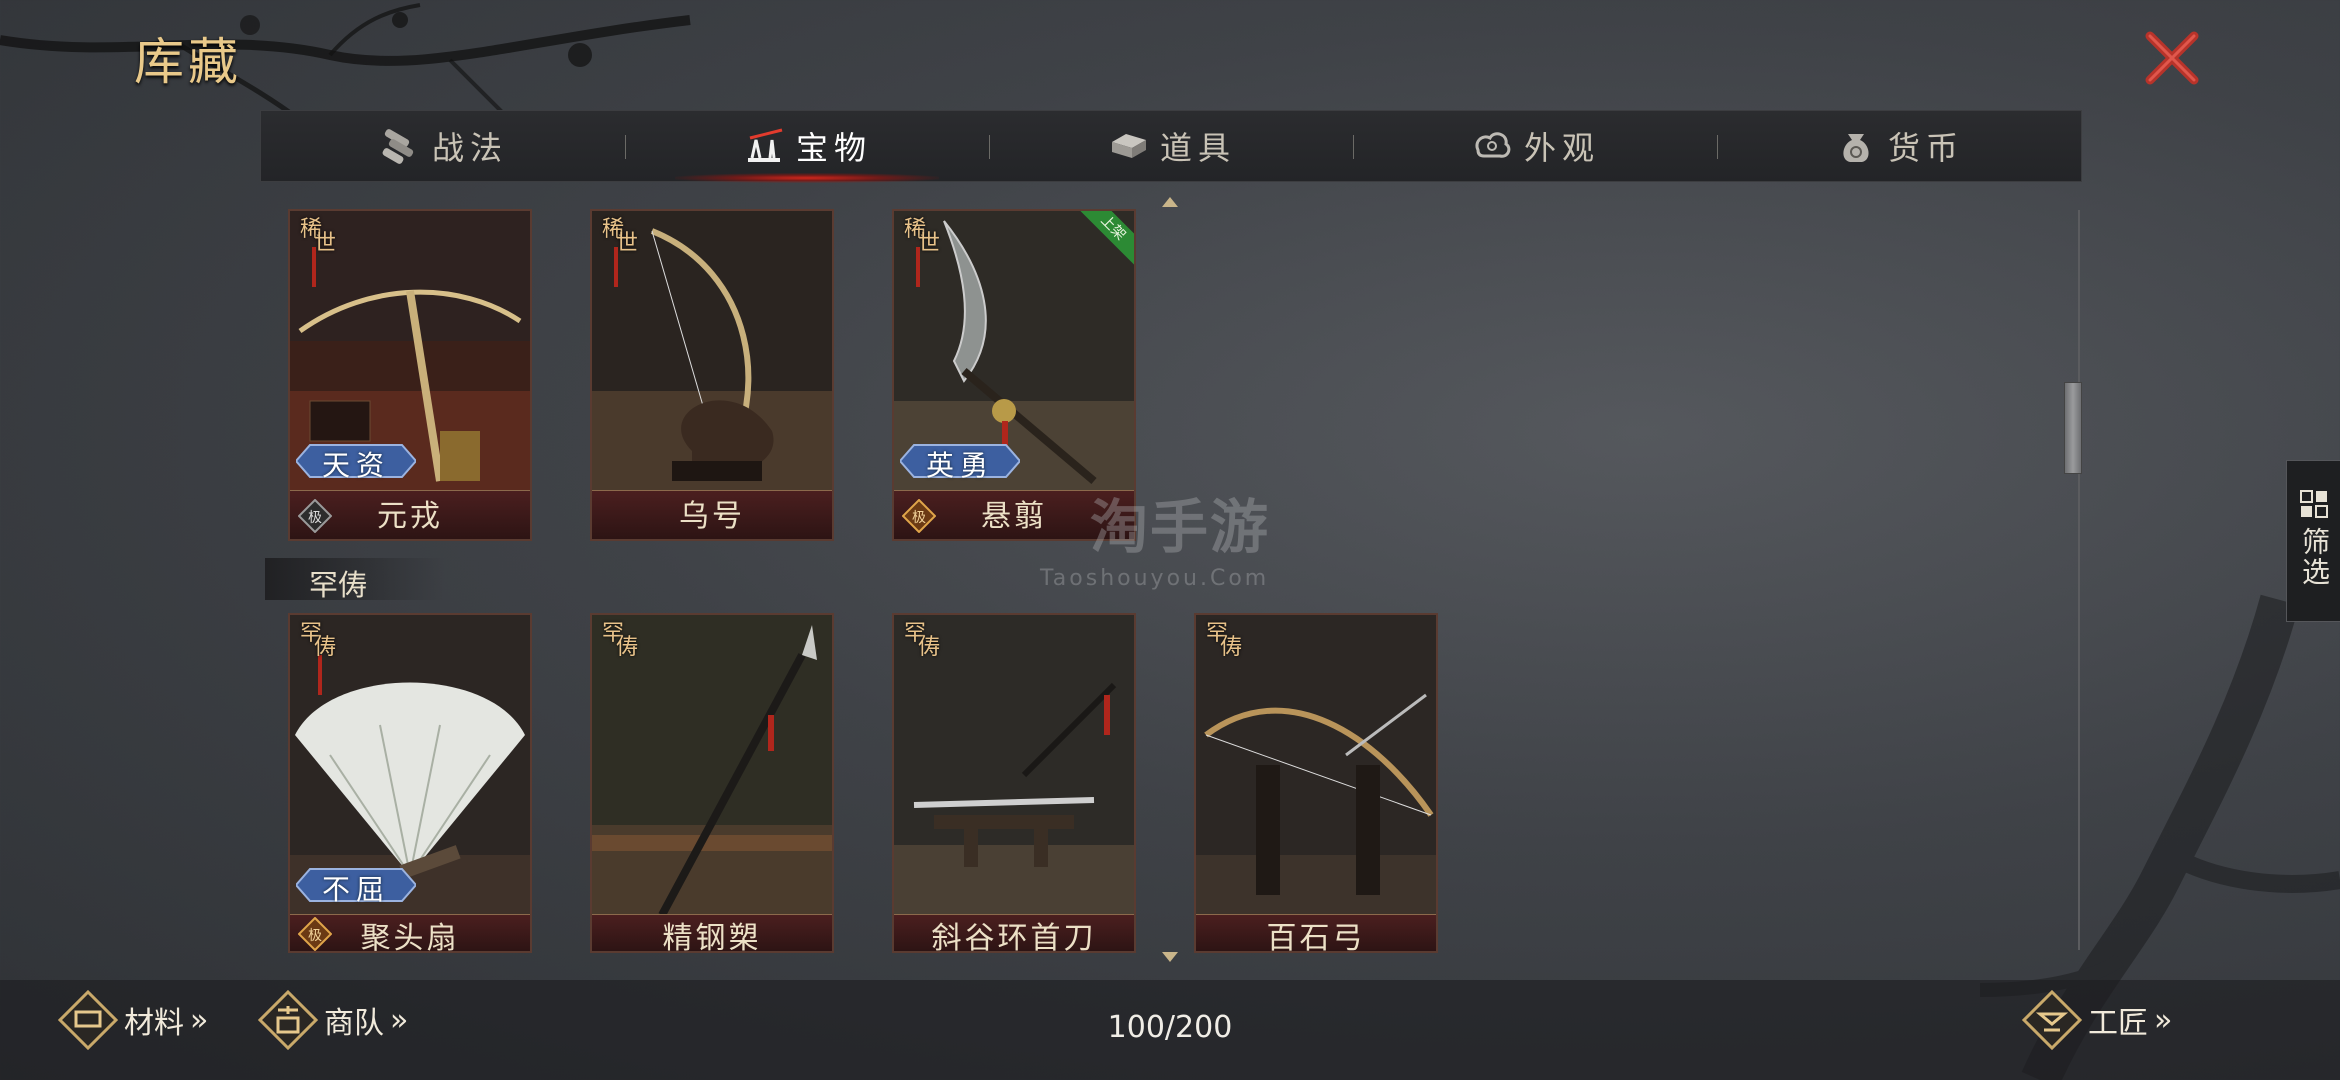 The height and width of the screenshot is (1080, 2340). Describe the element at coordinates (1014, 516) in the screenshot. I see `item-name: 悬翦` at that location.